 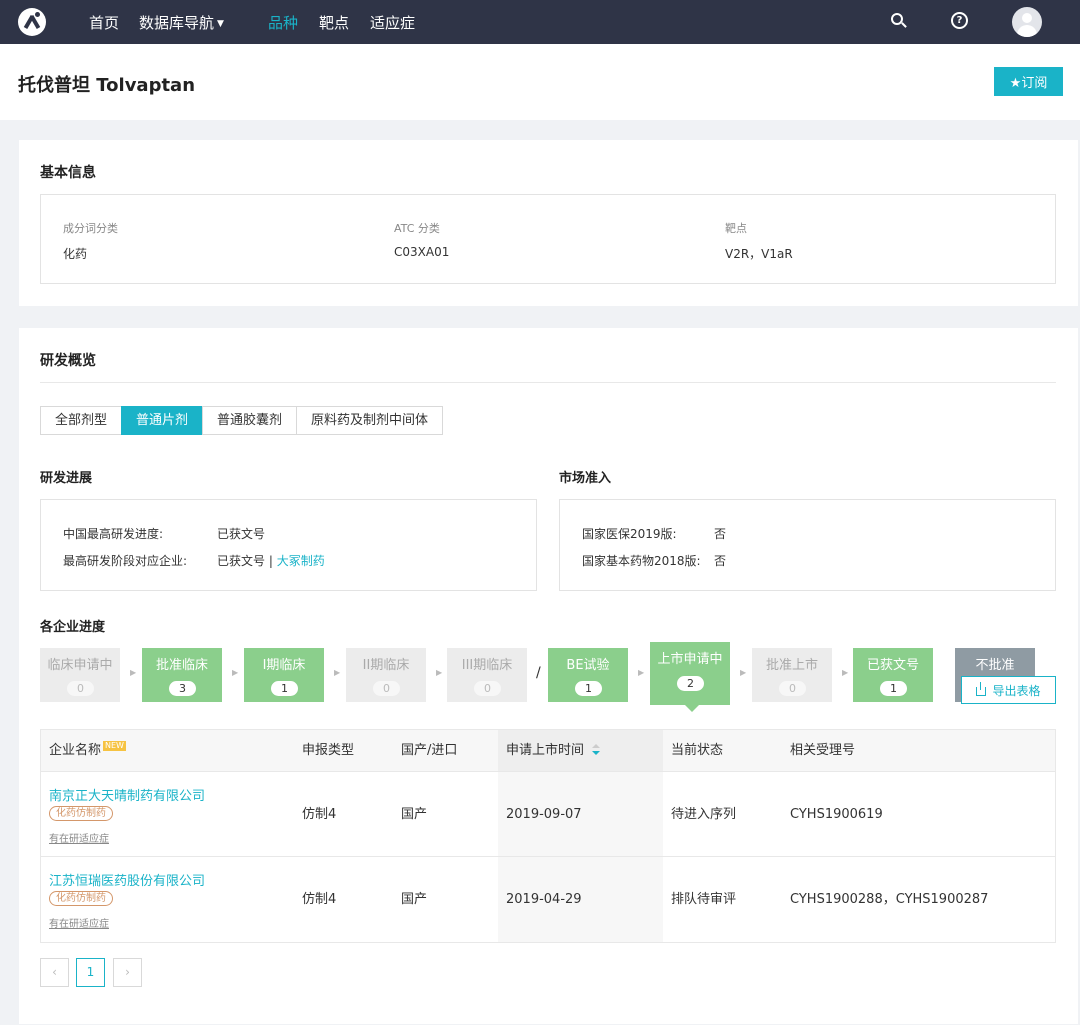 I want to click on stage-label: III期临床, so click(x=487, y=665).